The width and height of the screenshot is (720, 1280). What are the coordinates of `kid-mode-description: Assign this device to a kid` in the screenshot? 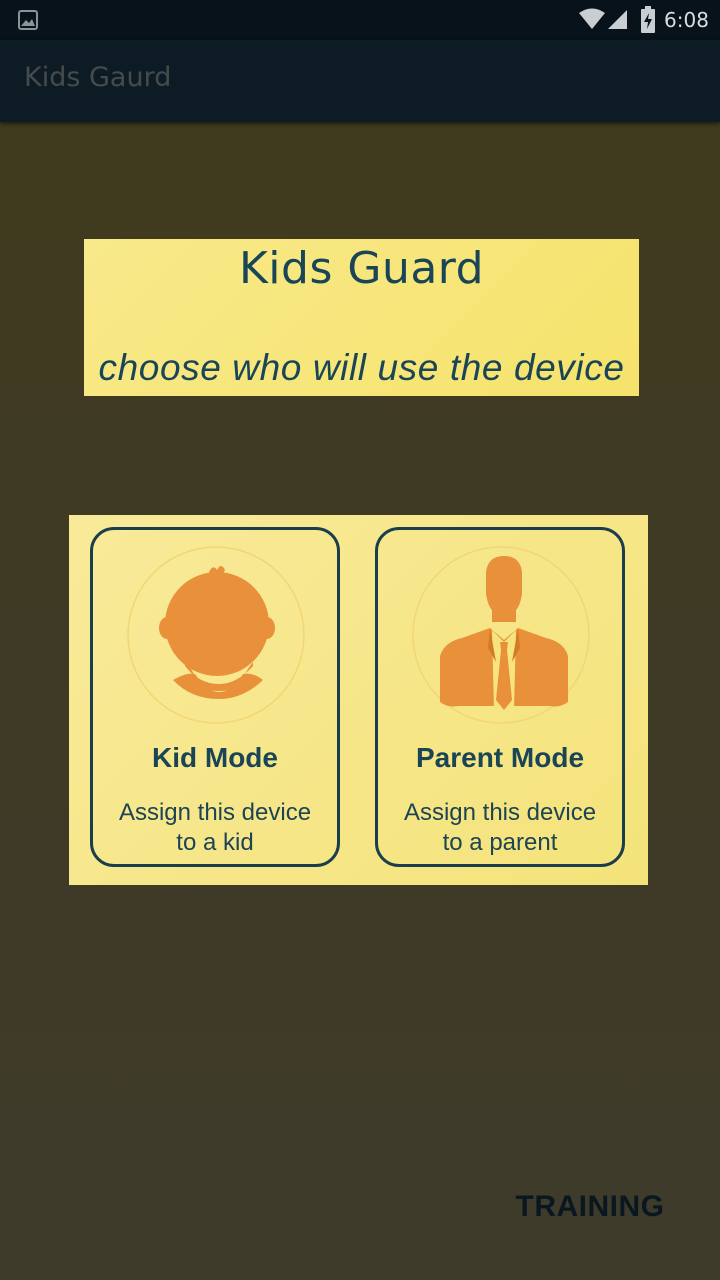 It's located at (215, 828).